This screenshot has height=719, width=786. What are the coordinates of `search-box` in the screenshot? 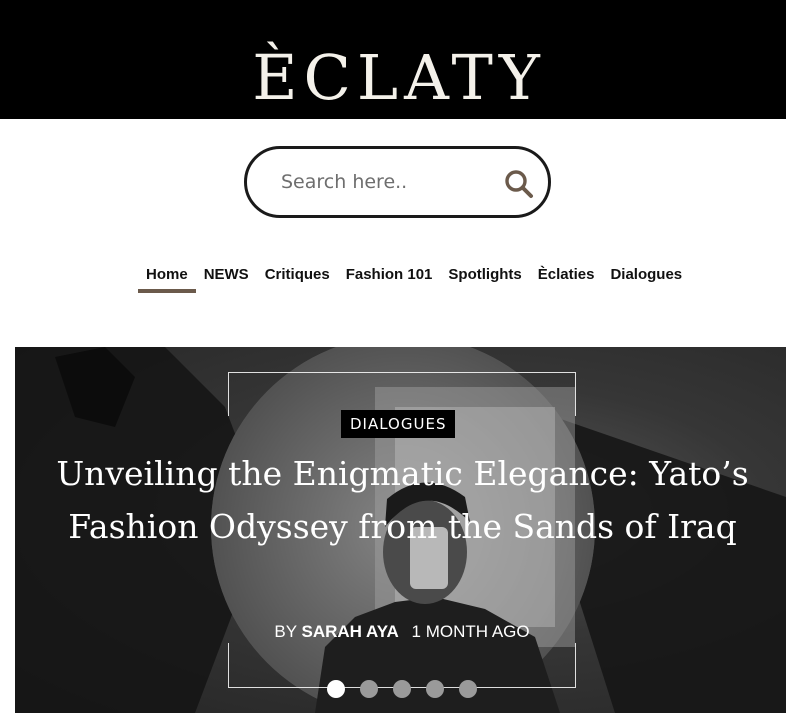 It's located at (397, 182).